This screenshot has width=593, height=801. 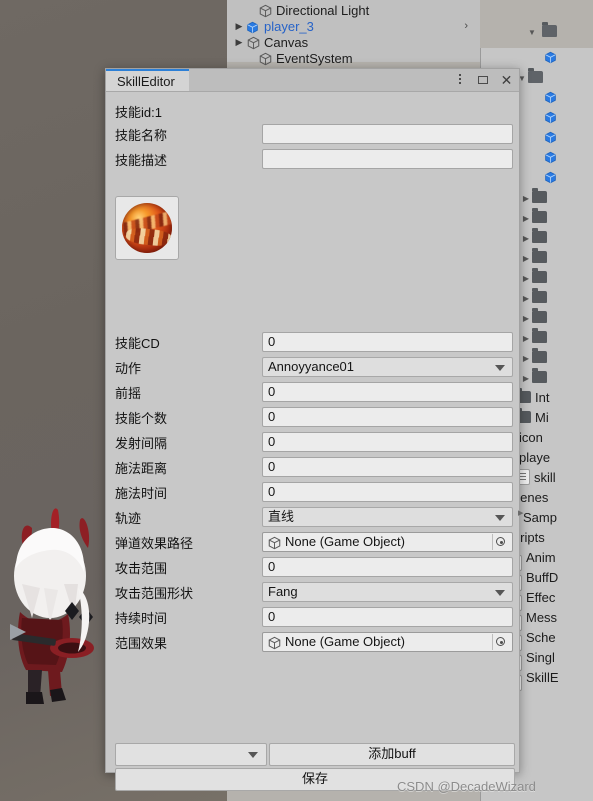 What do you see at coordinates (506, 80) in the screenshot?
I see `close-icon: ✕` at bounding box center [506, 80].